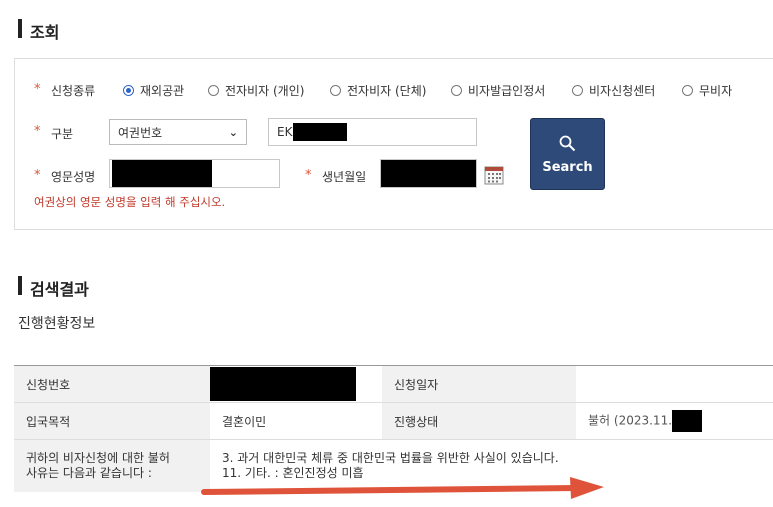 The image size is (773, 507). What do you see at coordinates (112, 421) in the screenshot?
I see `entry-purpose-label: 입국목적` at bounding box center [112, 421].